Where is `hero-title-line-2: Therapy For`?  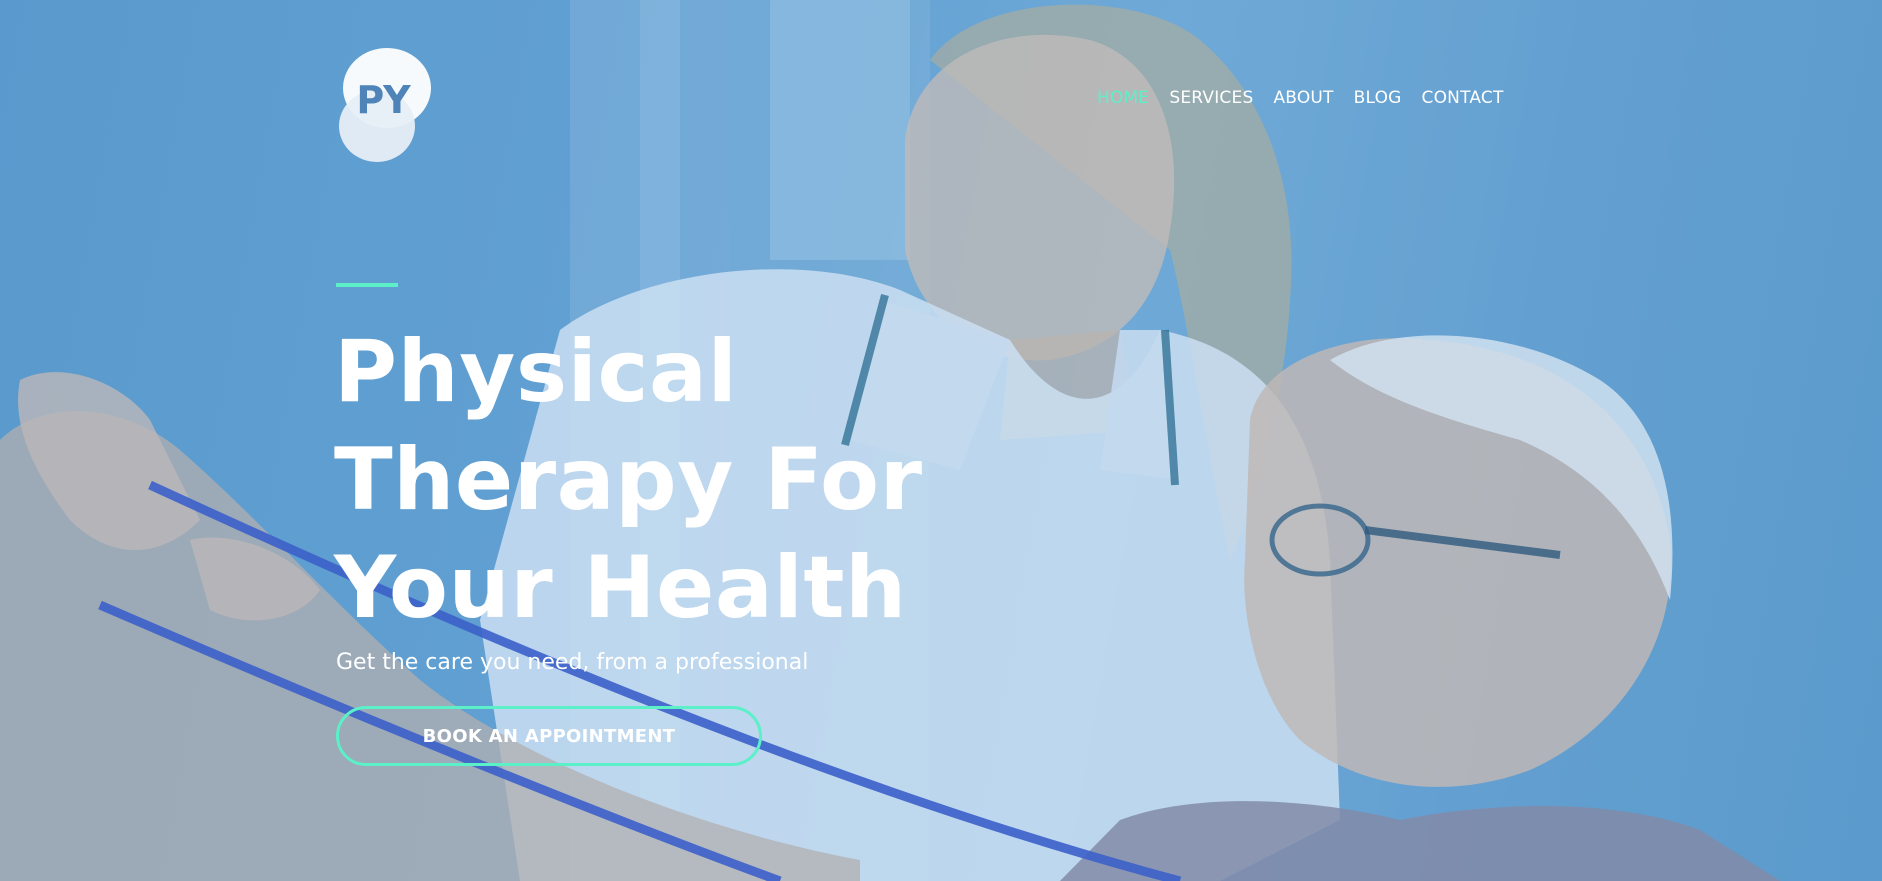 hero-title-line-2: Therapy For is located at coordinates (628, 480).